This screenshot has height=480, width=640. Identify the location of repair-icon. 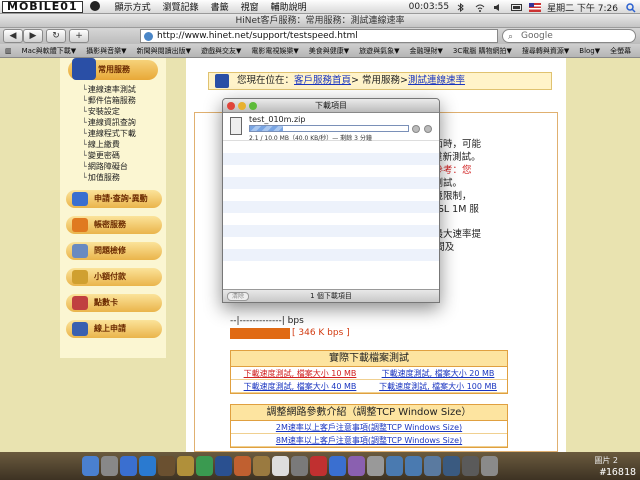
(80, 251).